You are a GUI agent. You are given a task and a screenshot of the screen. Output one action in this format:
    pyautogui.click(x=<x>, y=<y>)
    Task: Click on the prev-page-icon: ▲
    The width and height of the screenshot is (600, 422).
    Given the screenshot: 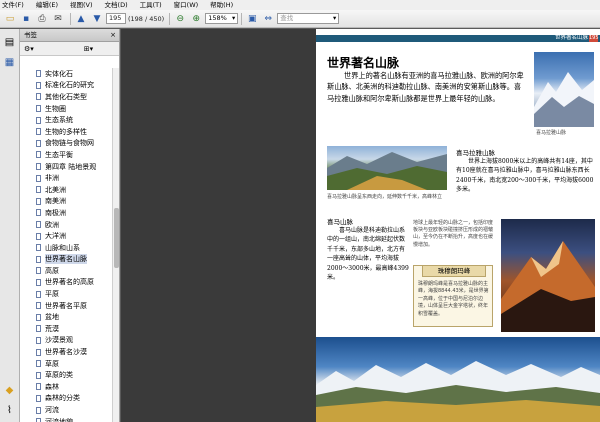 What is the action you would take?
    pyautogui.click(x=81, y=18)
    